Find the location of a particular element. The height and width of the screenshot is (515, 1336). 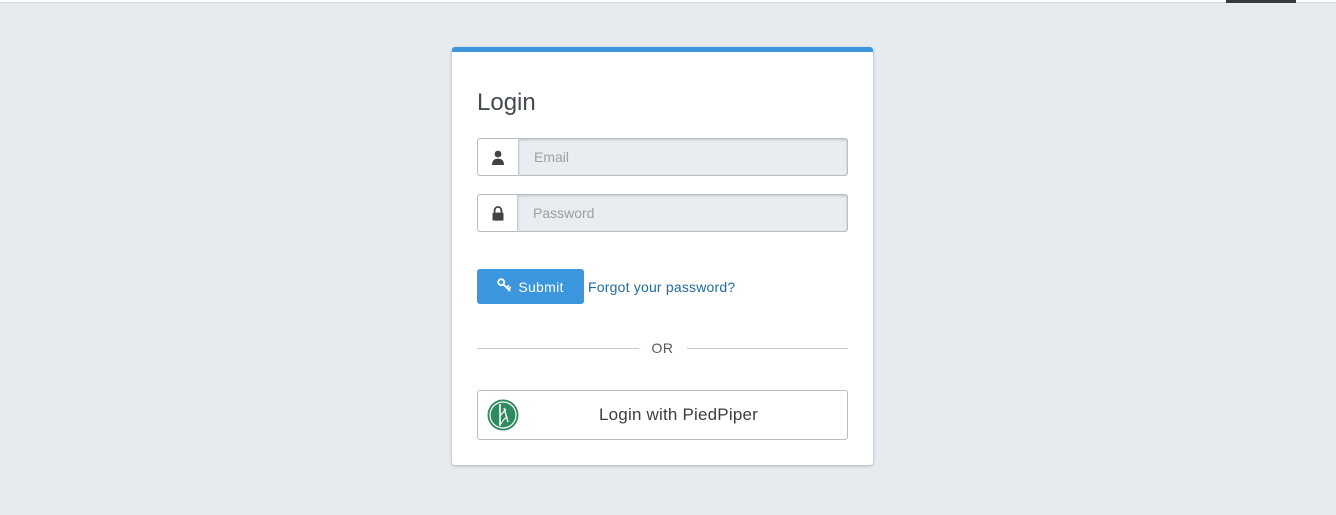

oauth-button-label: Login with PiedPiper is located at coordinates (678, 414).